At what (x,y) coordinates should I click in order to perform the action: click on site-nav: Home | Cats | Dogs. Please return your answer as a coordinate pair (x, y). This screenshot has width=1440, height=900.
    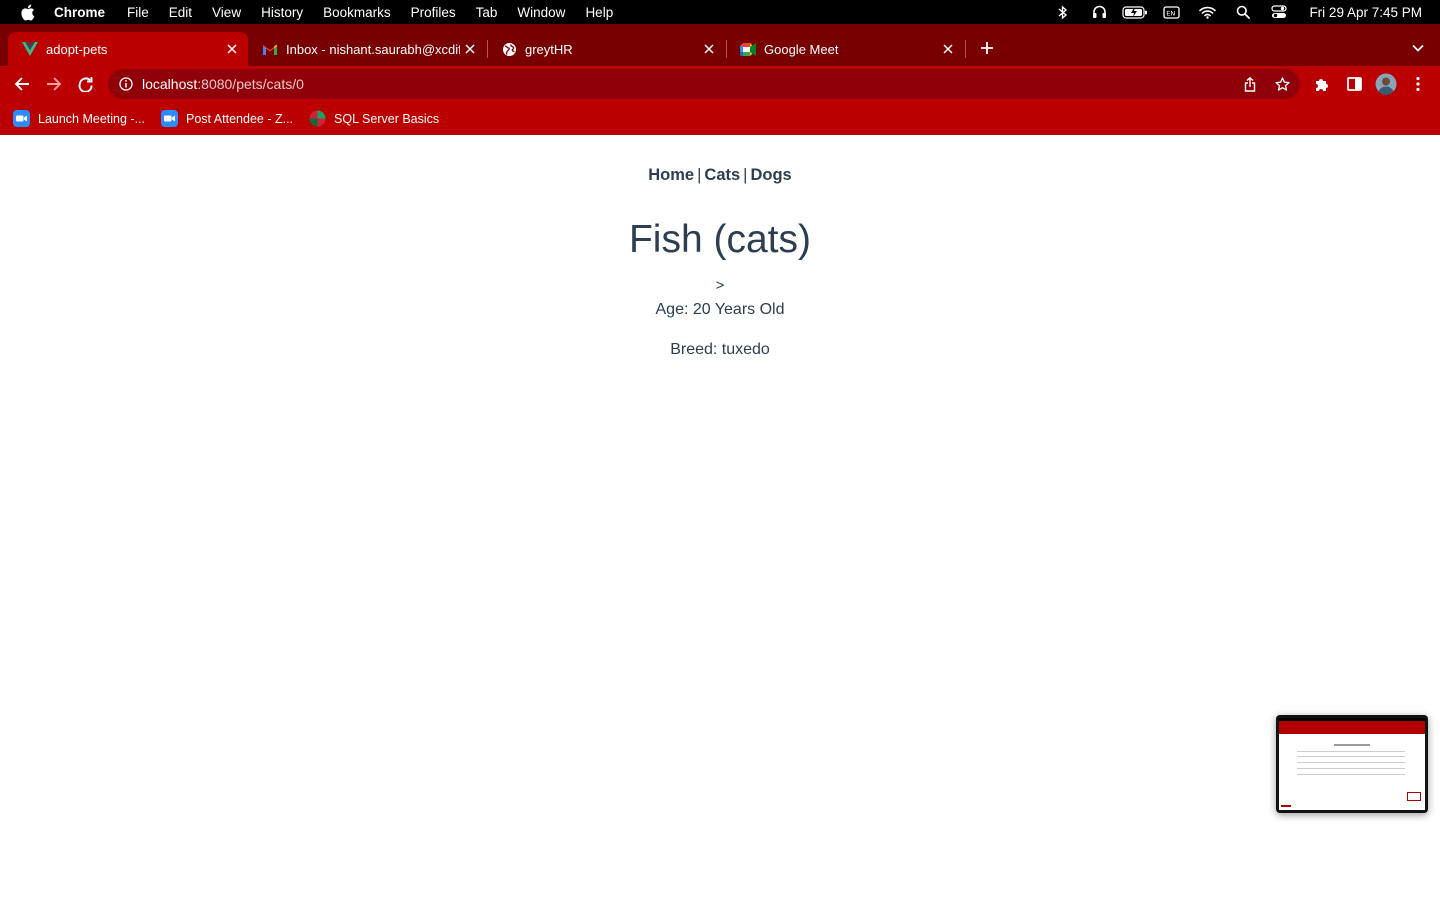
    Looking at the image, I should click on (720, 175).